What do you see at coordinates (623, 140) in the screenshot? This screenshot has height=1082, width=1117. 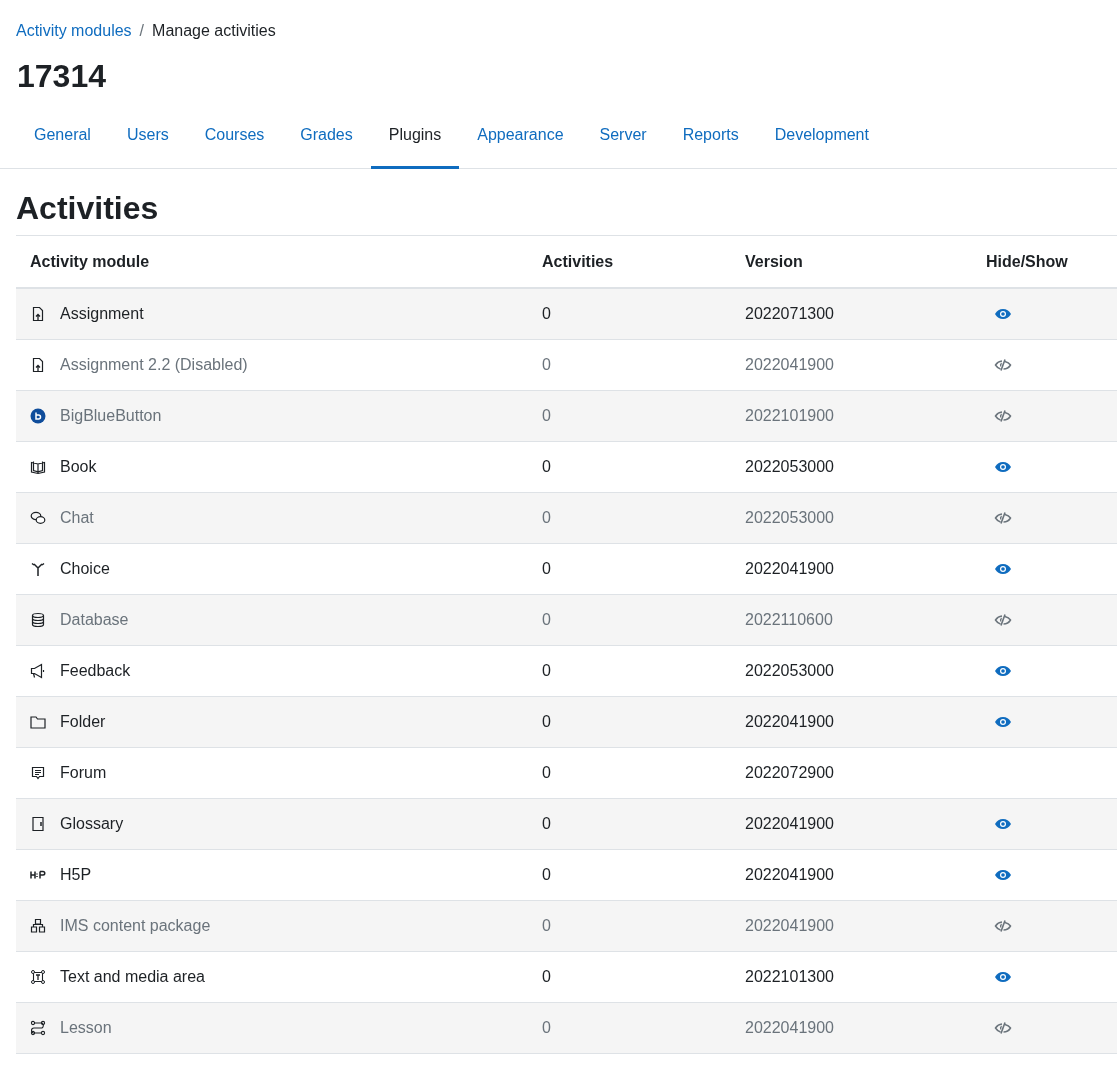 I see `nav-tab: Server` at bounding box center [623, 140].